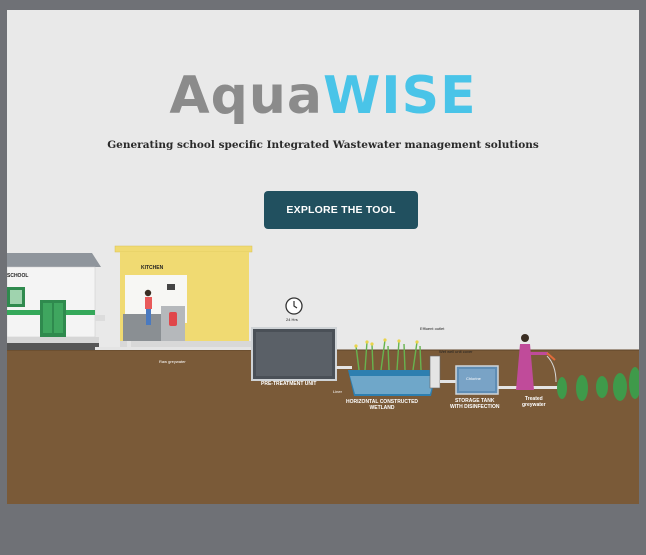 The height and width of the screenshot is (555, 646). What do you see at coordinates (172, 361) in the screenshot?
I see `raw-greywater-label: Raw greywater` at bounding box center [172, 361].